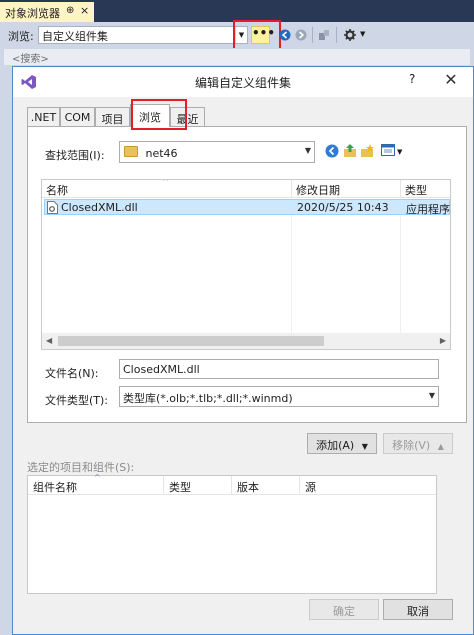  Describe the element at coordinates (32, 13) in the screenshot. I see `object-browser-tab-title: 对象浏览器` at that location.